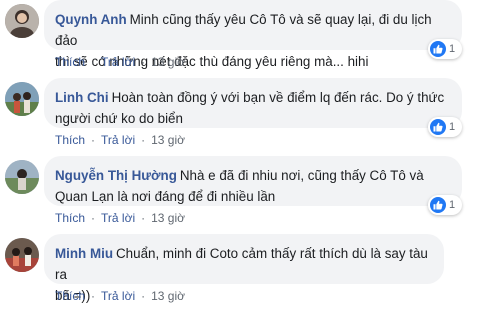  I want to click on comment-author: Quynh Anh, so click(91, 19).